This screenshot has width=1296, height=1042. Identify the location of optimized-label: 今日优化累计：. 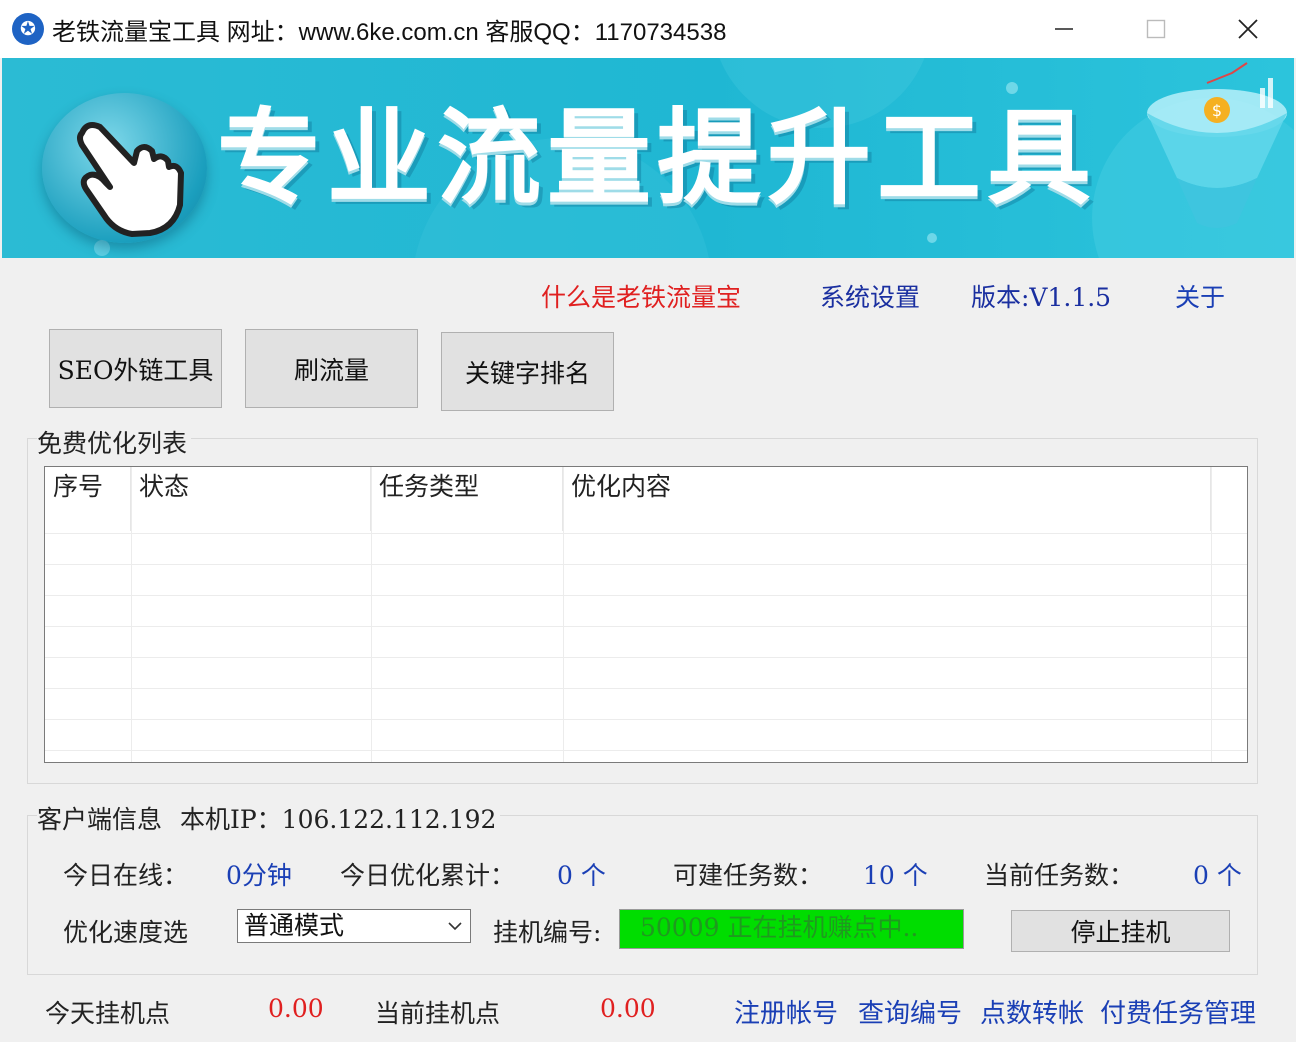
(428, 875).